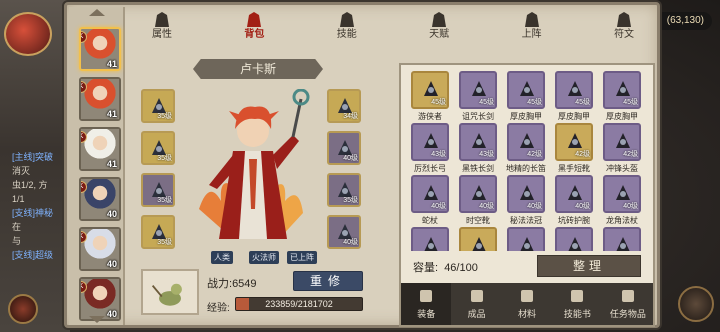  I want to click on tab-2: 技能, so click(347, 26).